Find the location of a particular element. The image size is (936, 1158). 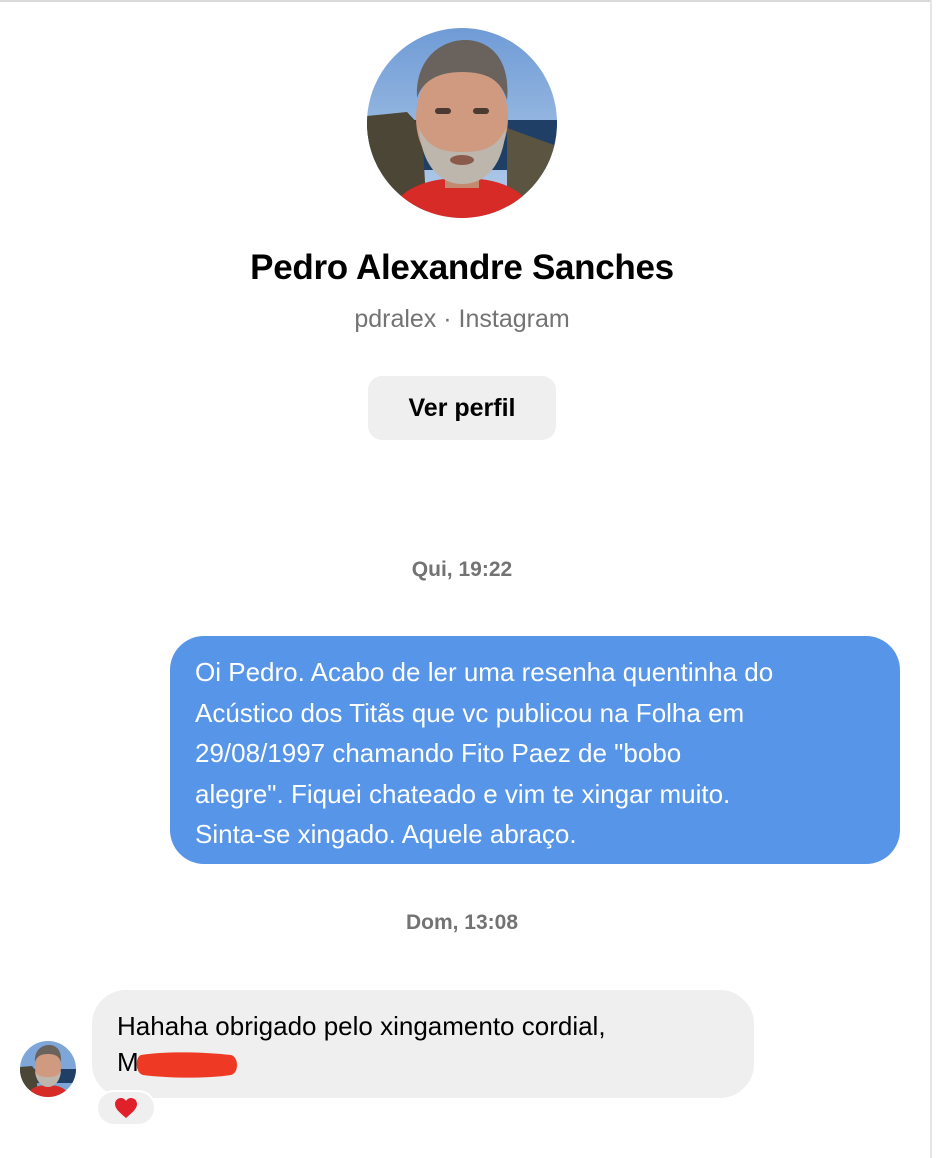

message-text-line: Sinta-se xingado. Aquele abraço. is located at coordinates (386, 834).